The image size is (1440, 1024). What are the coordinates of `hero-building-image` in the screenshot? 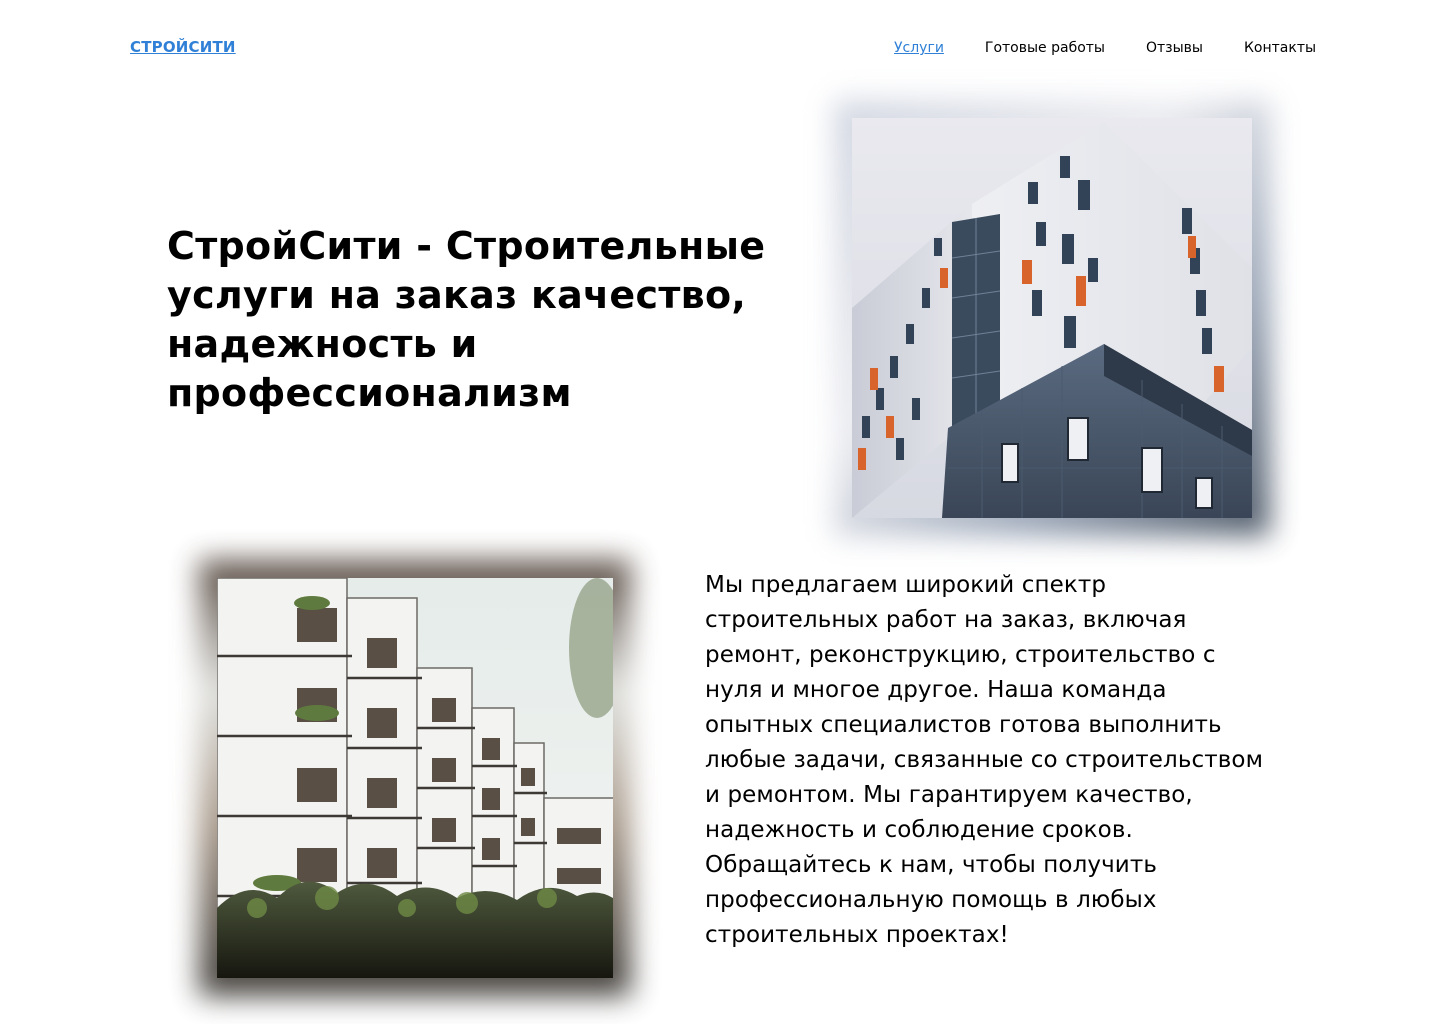 It's located at (1052, 318).